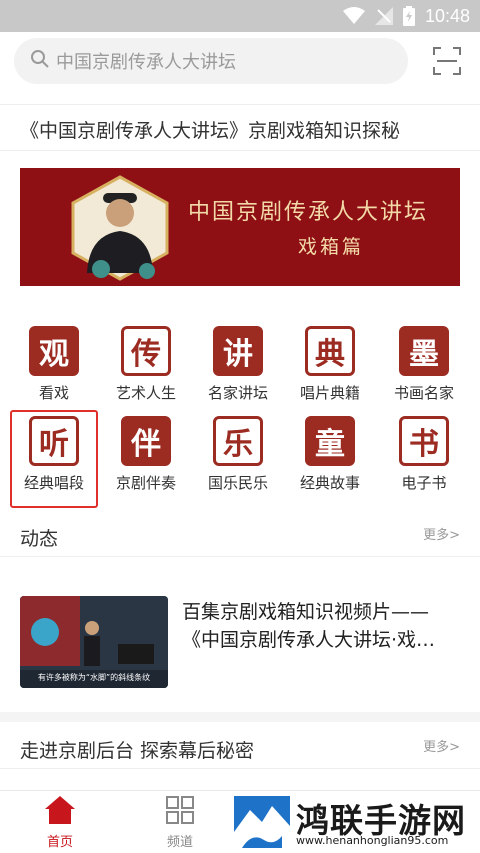 This screenshot has height=853, width=480. I want to click on battery-icon, so click(408, 16).